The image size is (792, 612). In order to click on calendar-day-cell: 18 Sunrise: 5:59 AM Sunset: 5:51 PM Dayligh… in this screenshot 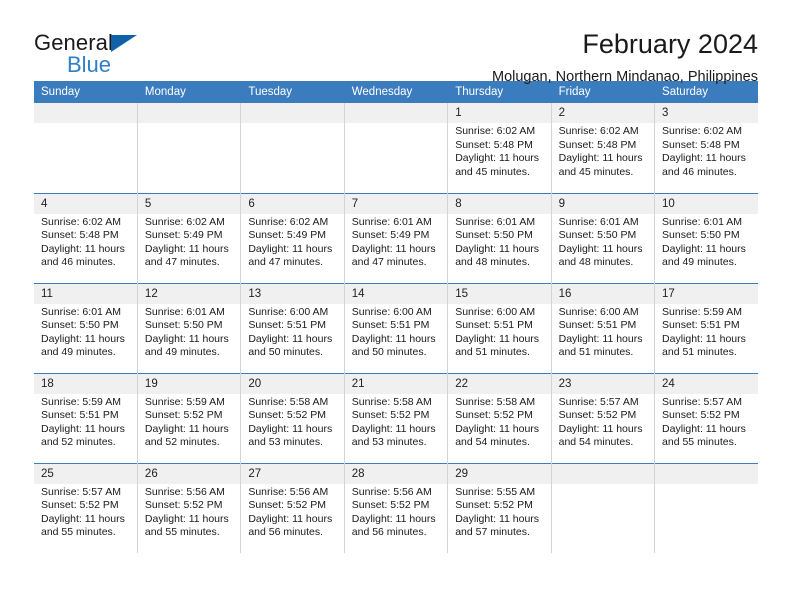, I will do `click(86, 417)`.